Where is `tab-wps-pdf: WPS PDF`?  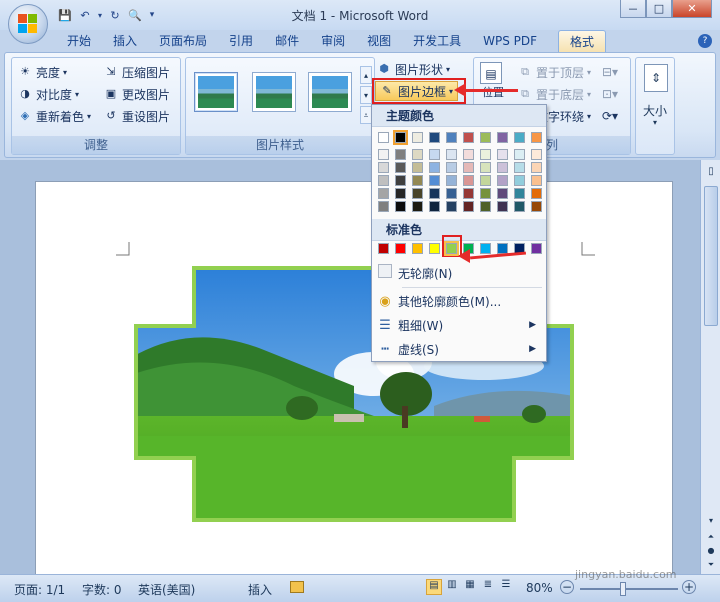 tab-wps-pdf: WPS PDF is located at coordinates (510, 41).